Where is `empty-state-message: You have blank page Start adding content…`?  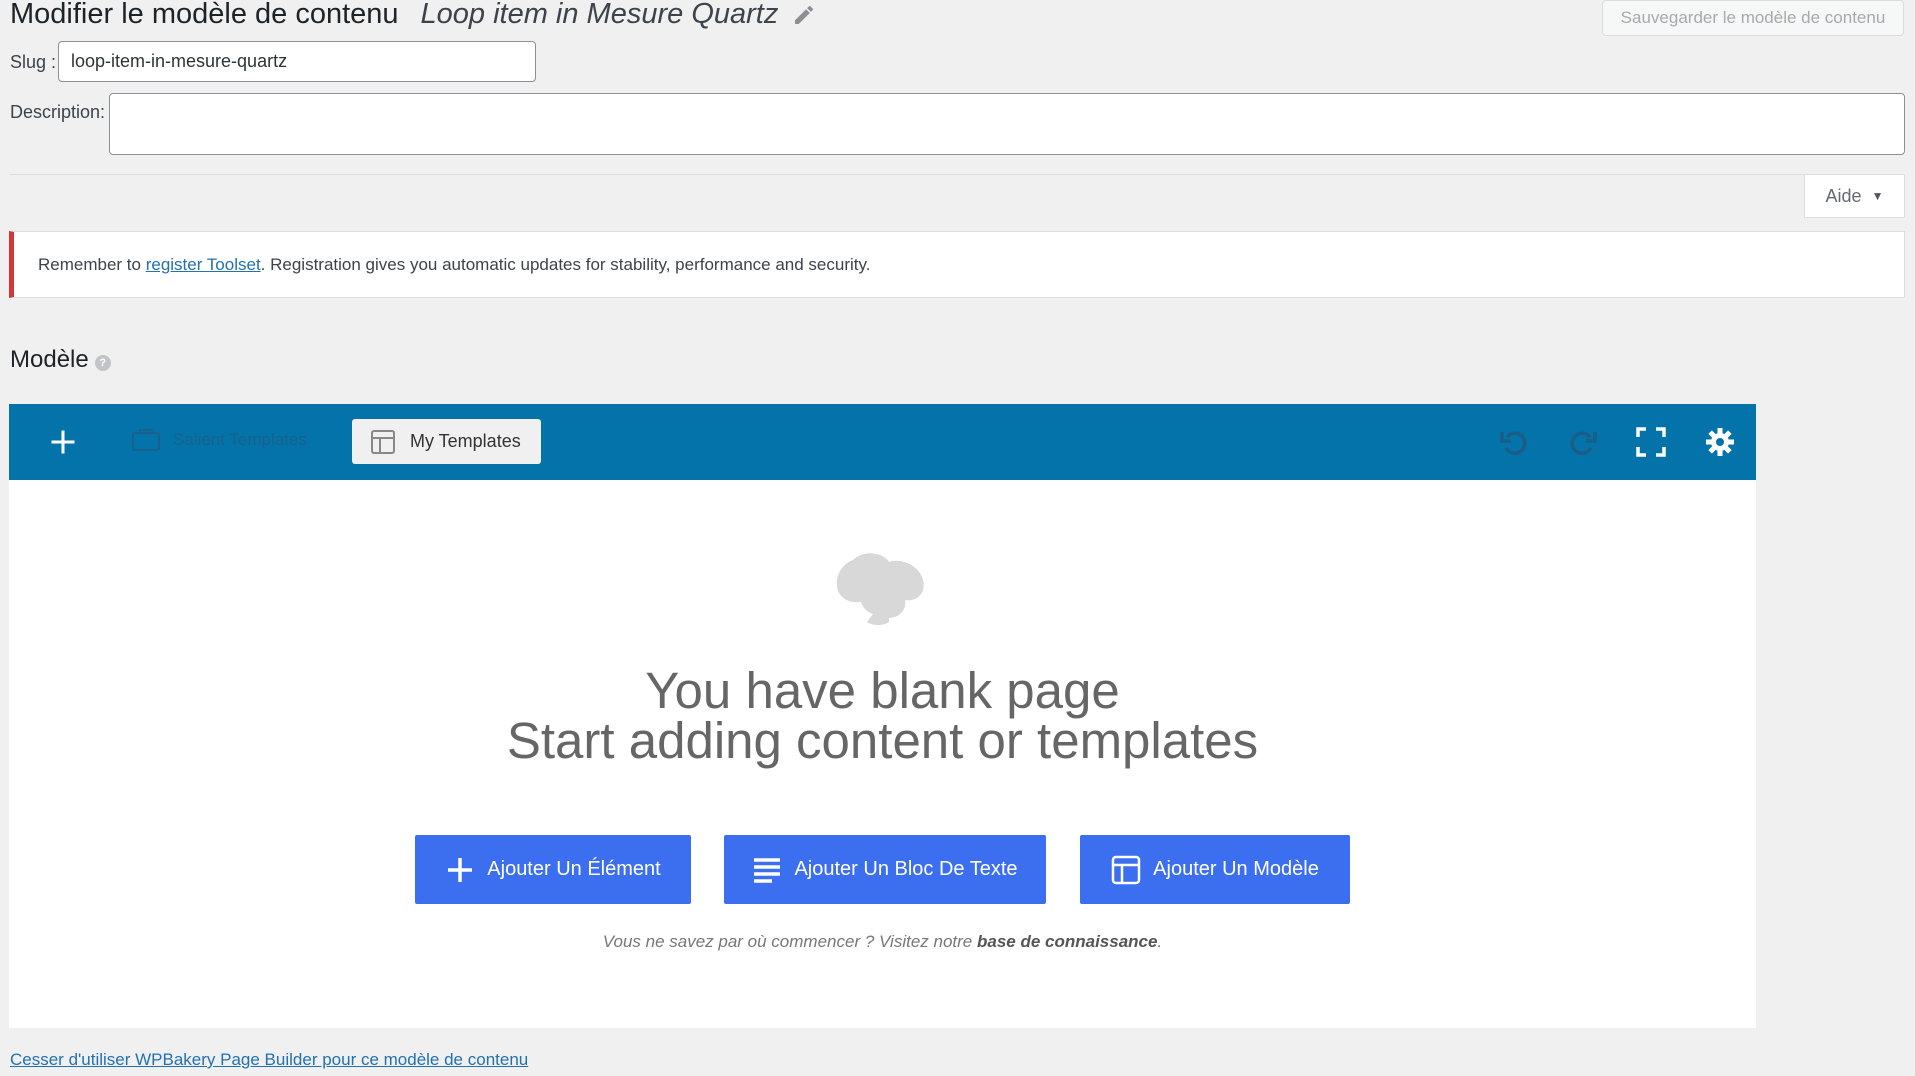
empty-state-message: You have blank page Start adding content… is located at coordinates (882, 715).